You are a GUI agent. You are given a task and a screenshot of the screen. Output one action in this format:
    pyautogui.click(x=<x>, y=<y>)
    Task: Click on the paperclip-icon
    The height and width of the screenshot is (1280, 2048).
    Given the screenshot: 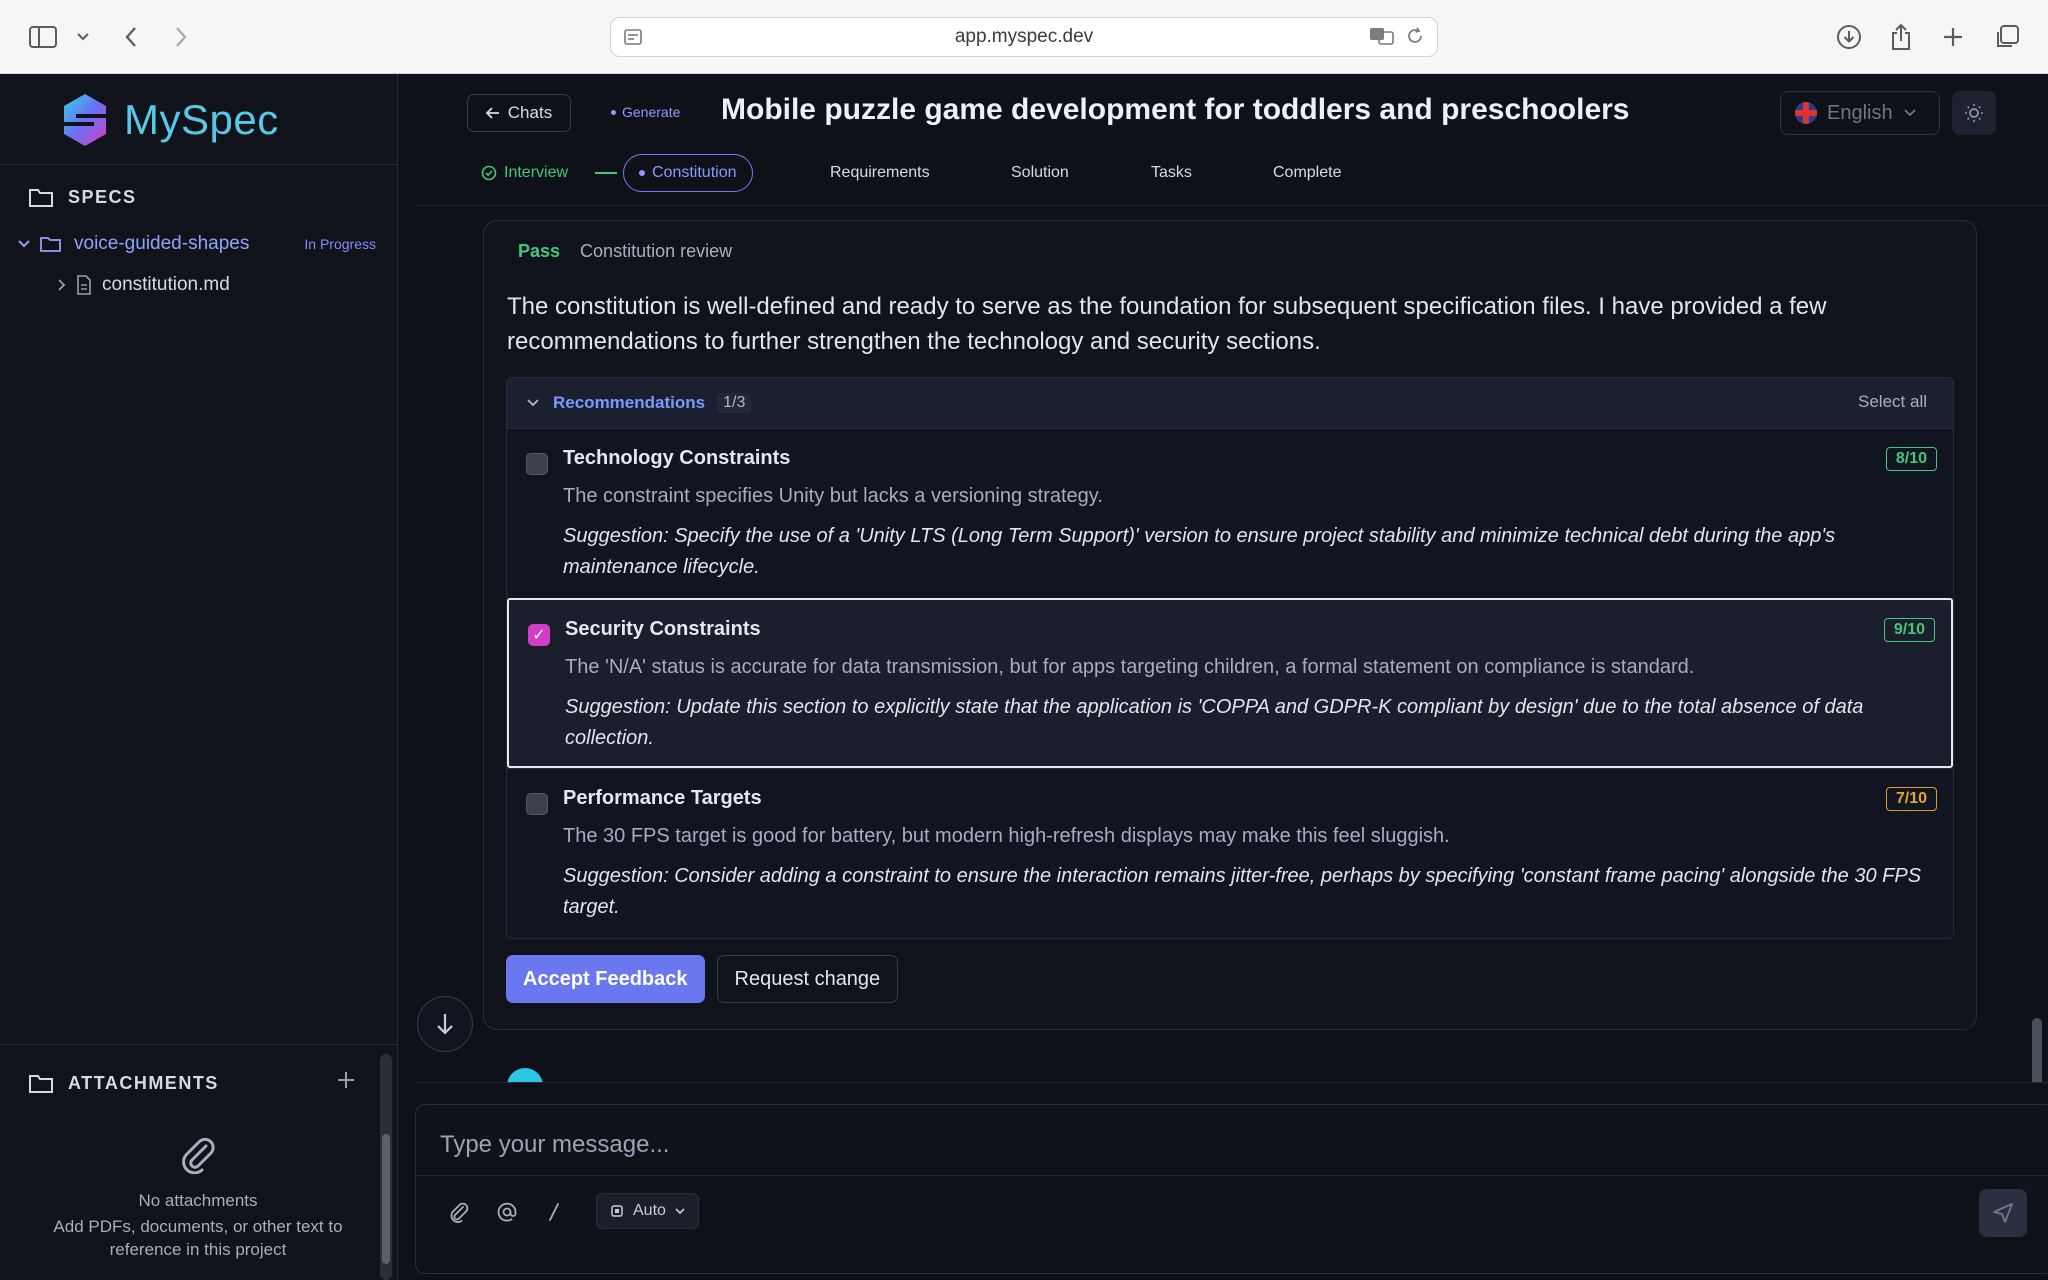 What is the action you would take?
    pyautogui.click(x=198, y=1156)
    